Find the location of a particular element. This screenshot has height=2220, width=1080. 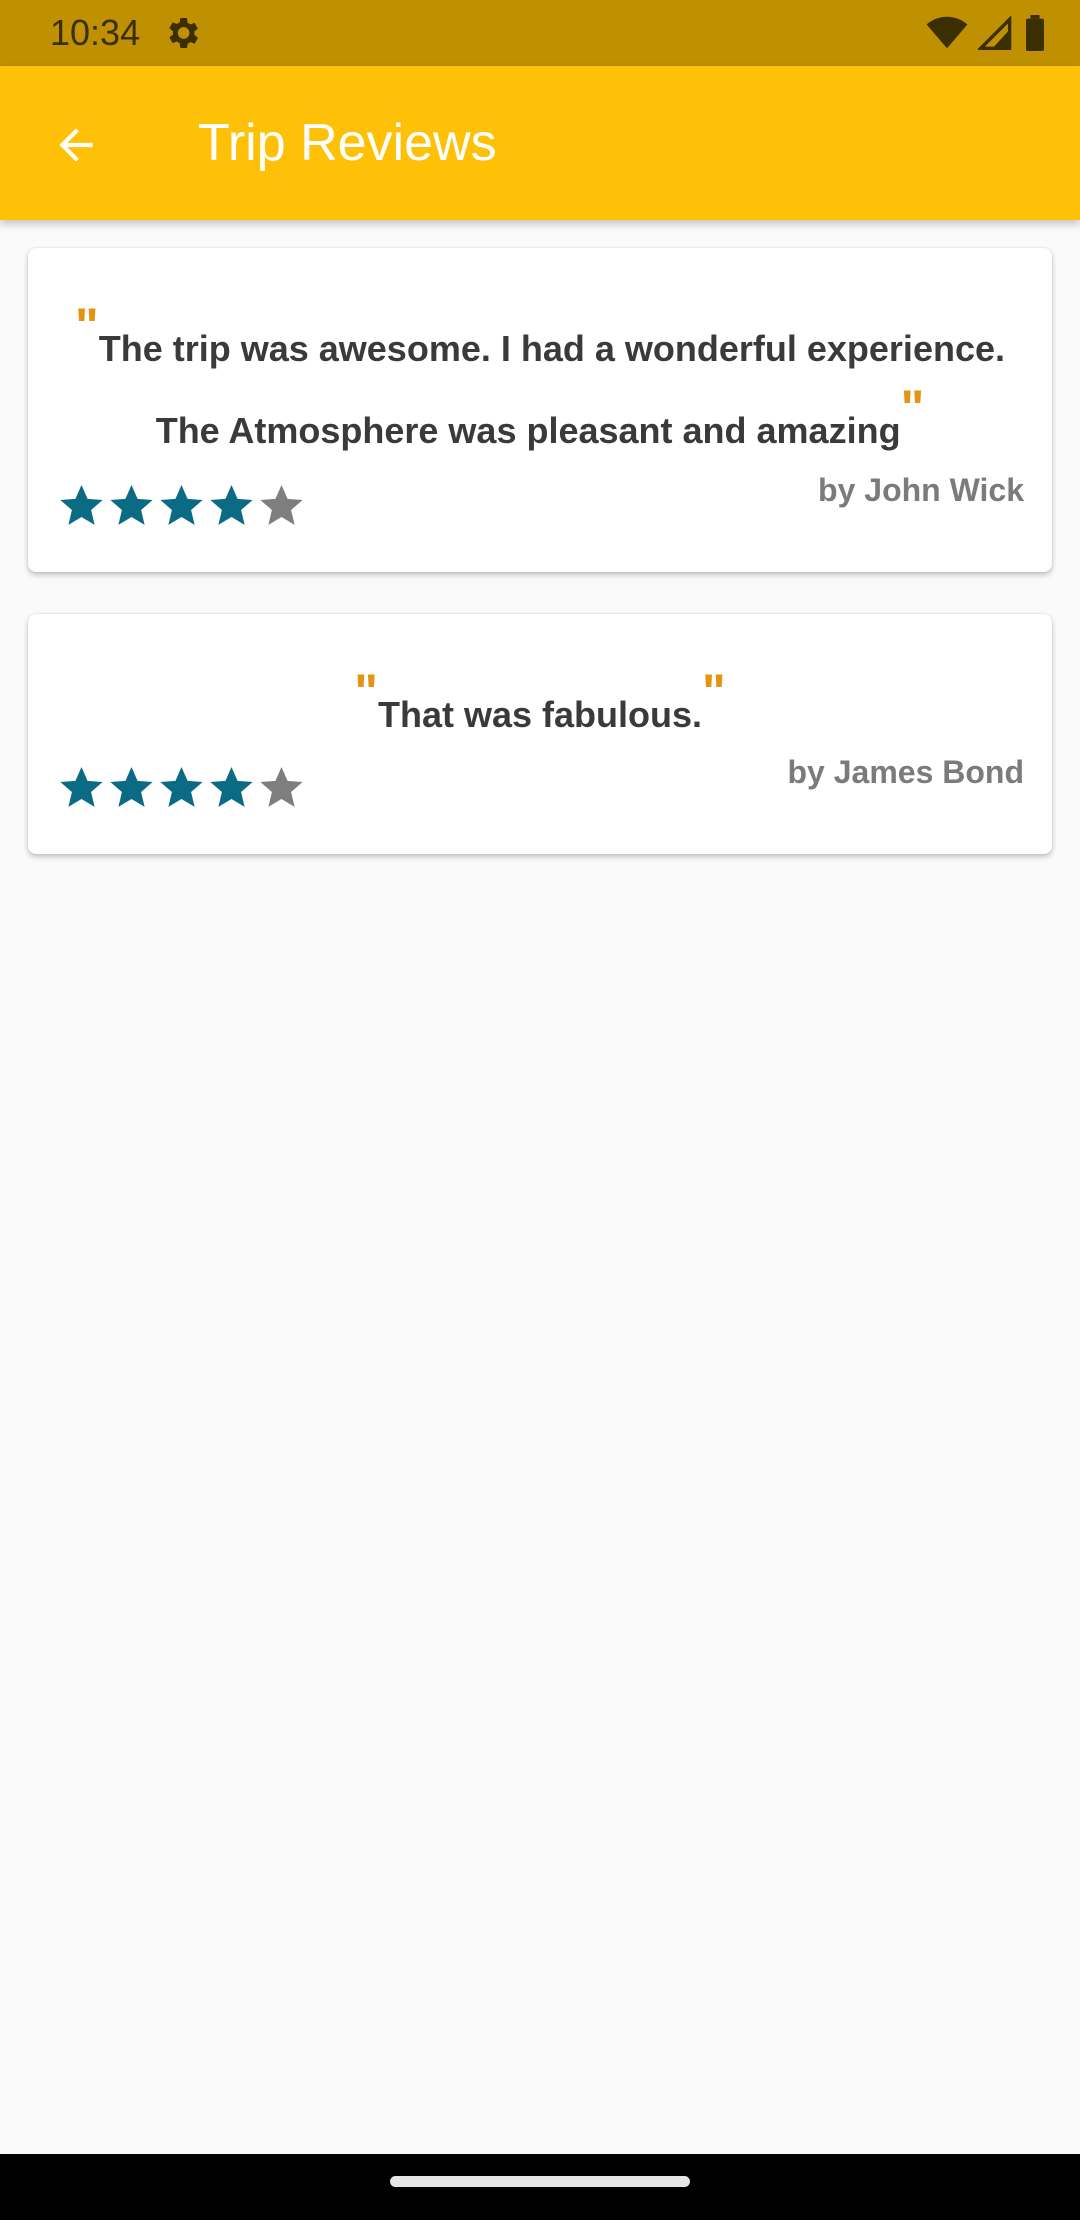

review-text-line: "That was fabulous." is located at coordinates (540, 703).